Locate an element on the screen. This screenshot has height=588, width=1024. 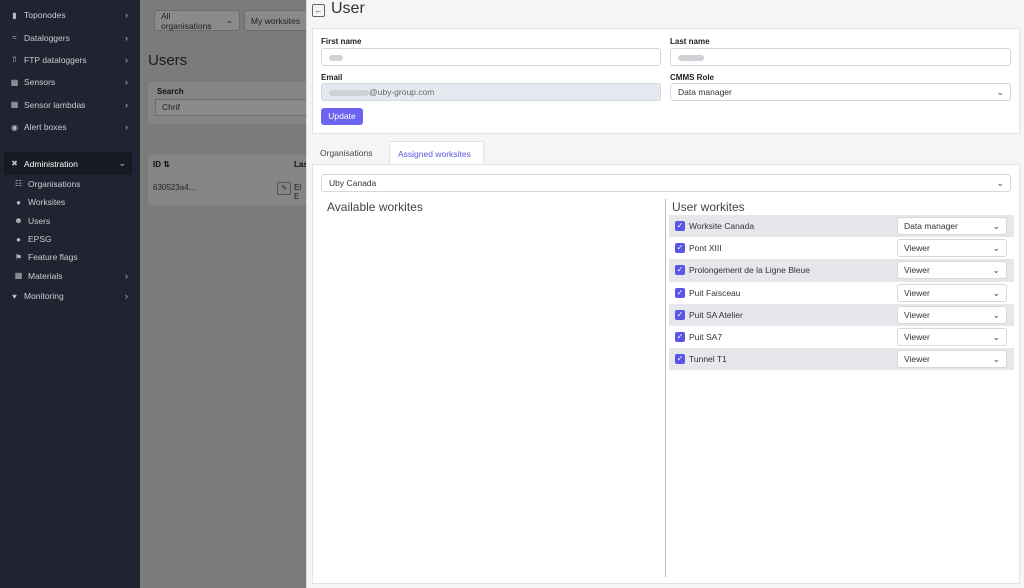
sidebar-item-worksites: ● Worksites is located at coordinates (70, 202).